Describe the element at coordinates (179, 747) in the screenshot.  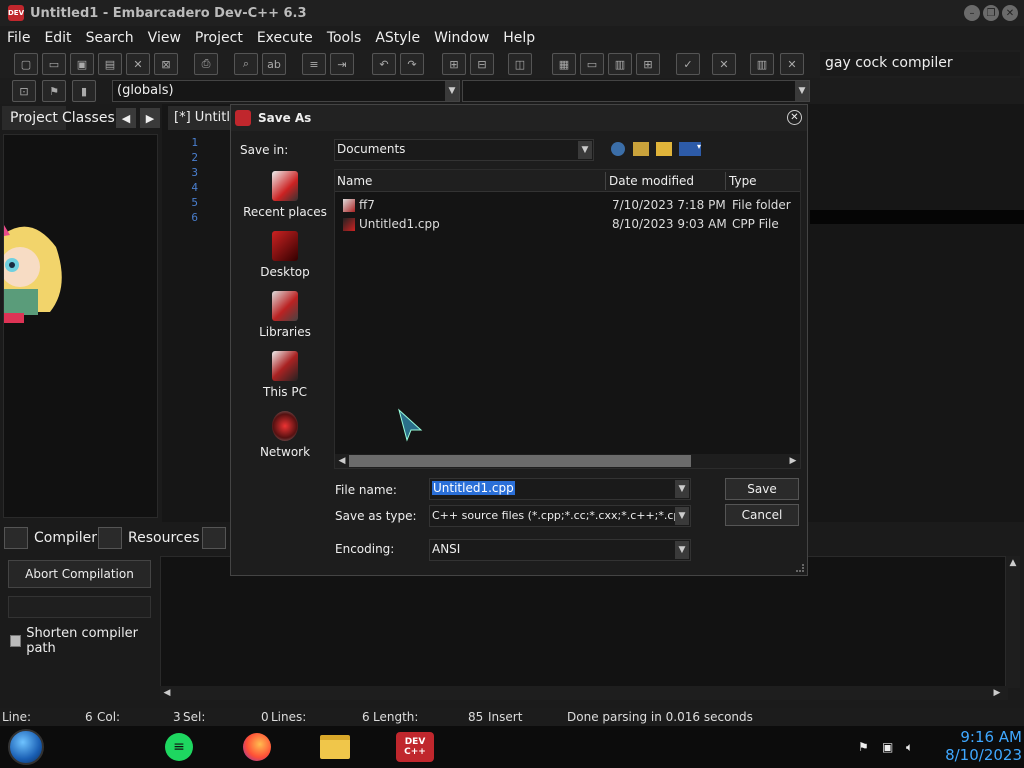
I see `spotify-icon: ≡` at that location.